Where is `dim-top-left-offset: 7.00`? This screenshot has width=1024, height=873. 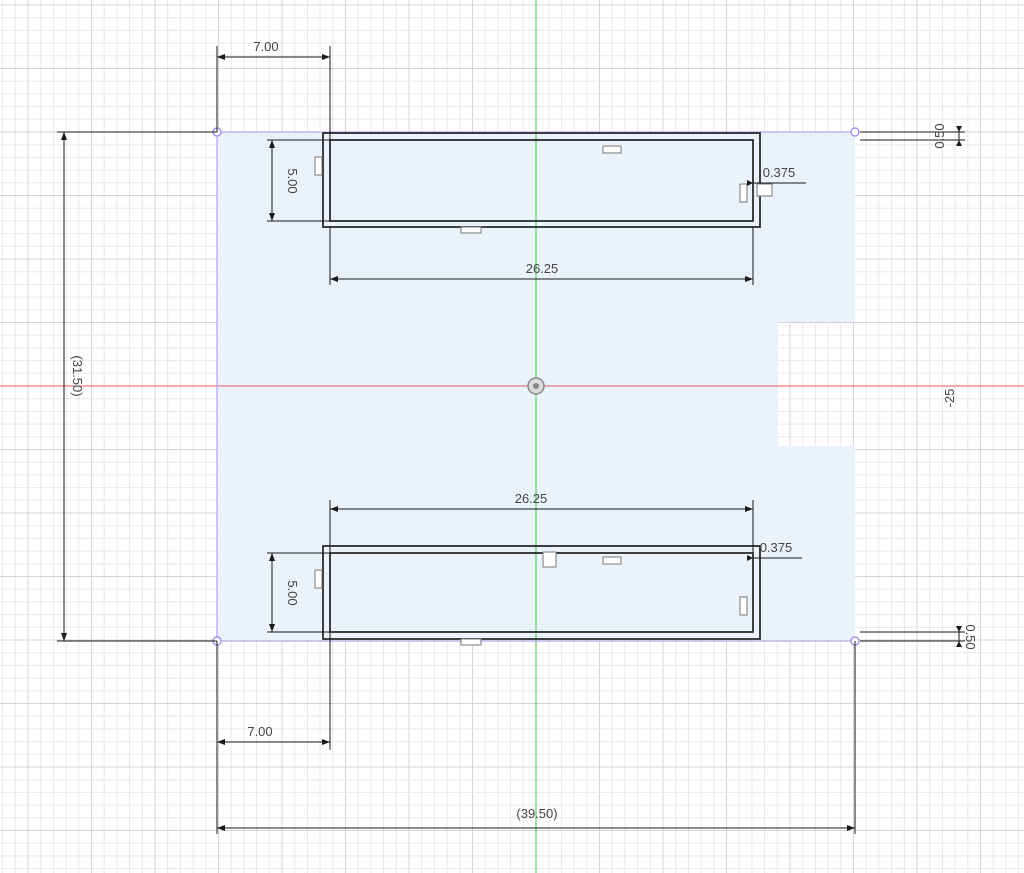 dim-top-left-offset: 7.00 is located at coordinates (265, 46).